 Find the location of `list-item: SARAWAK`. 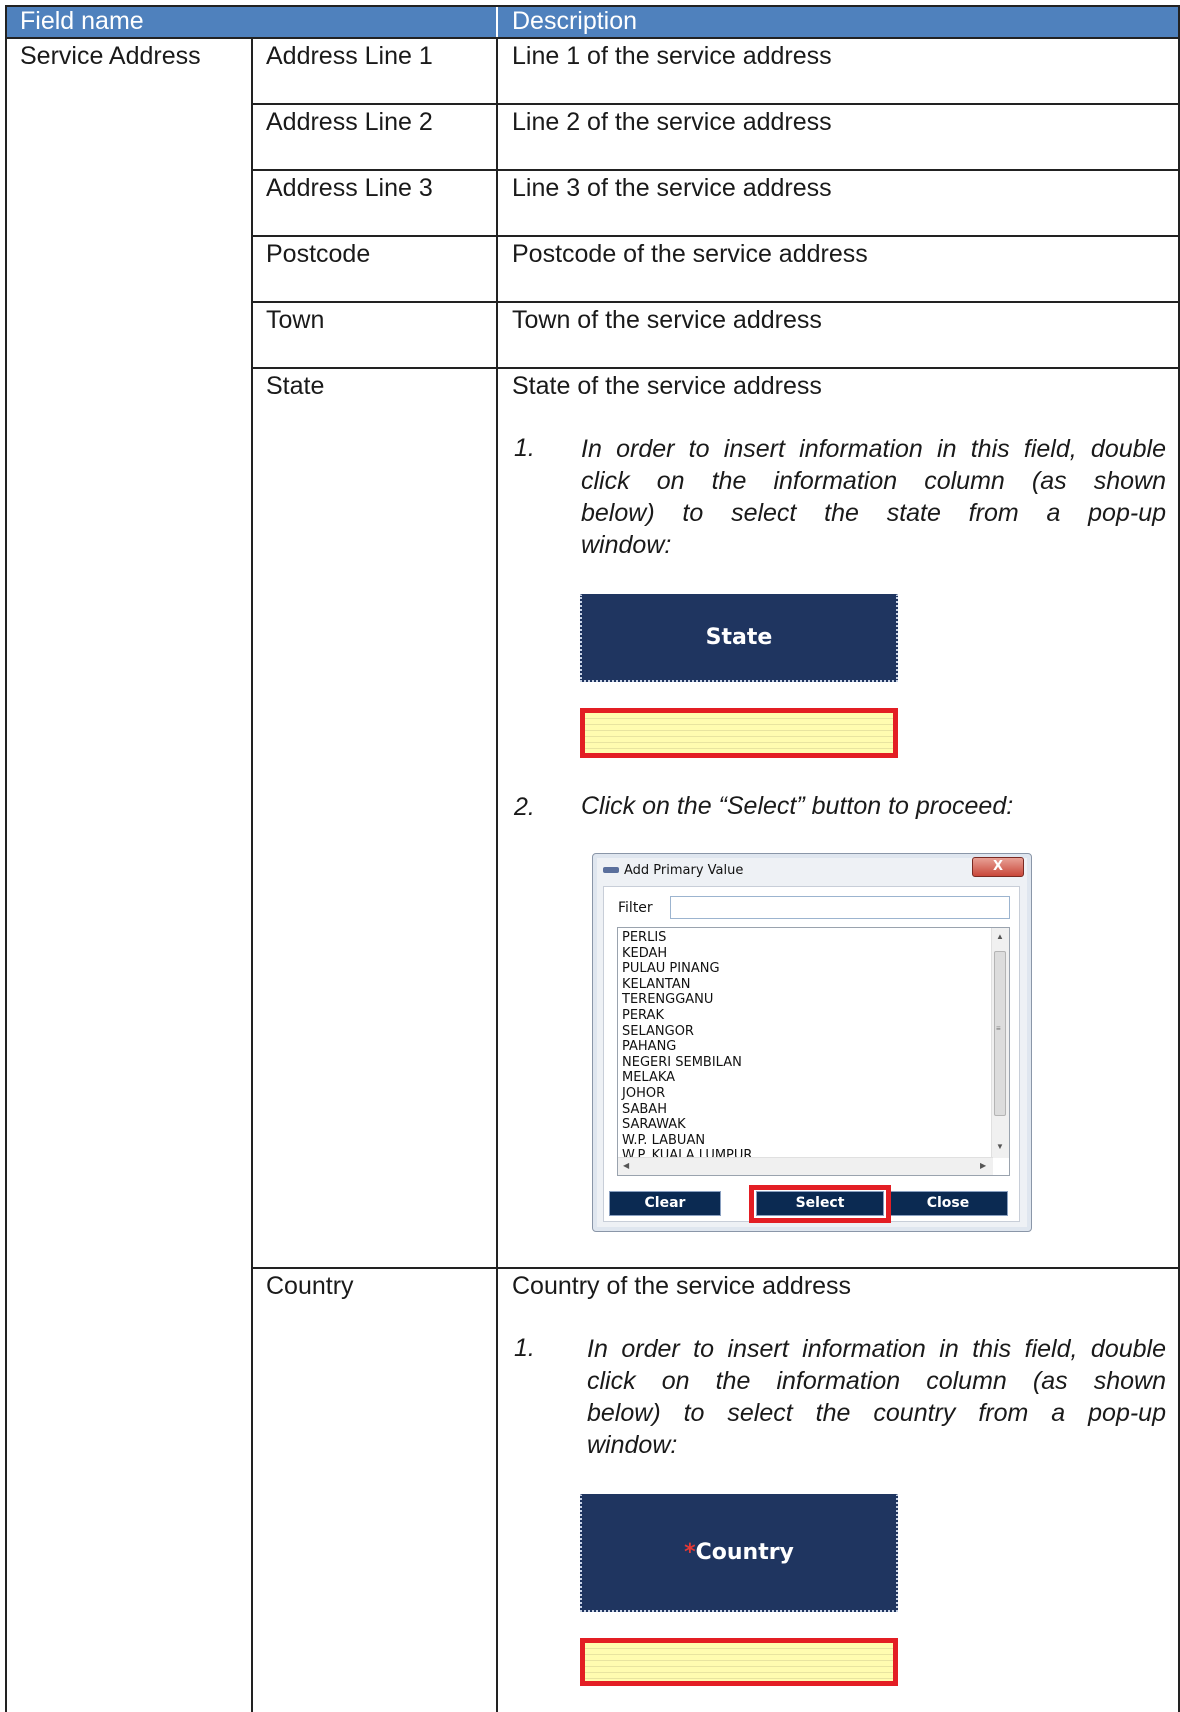

list-item: SARAWAK is located at coordinates (654, 1124).